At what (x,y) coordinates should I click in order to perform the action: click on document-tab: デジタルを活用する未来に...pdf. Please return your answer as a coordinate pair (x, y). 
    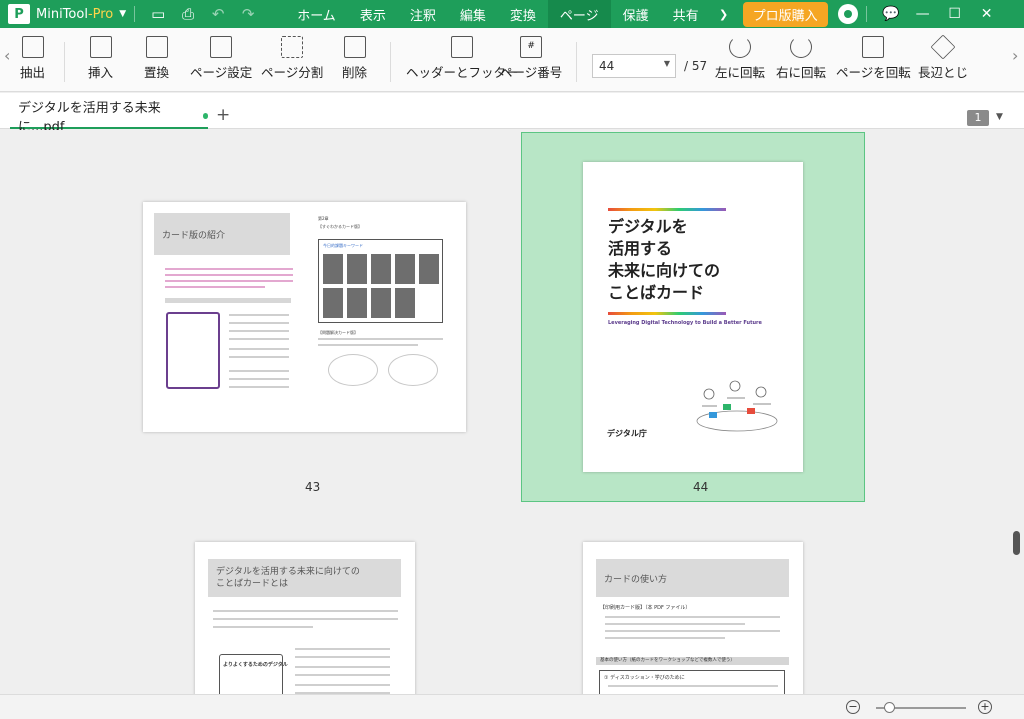
    Looking at the image, I should click on (109, 118).